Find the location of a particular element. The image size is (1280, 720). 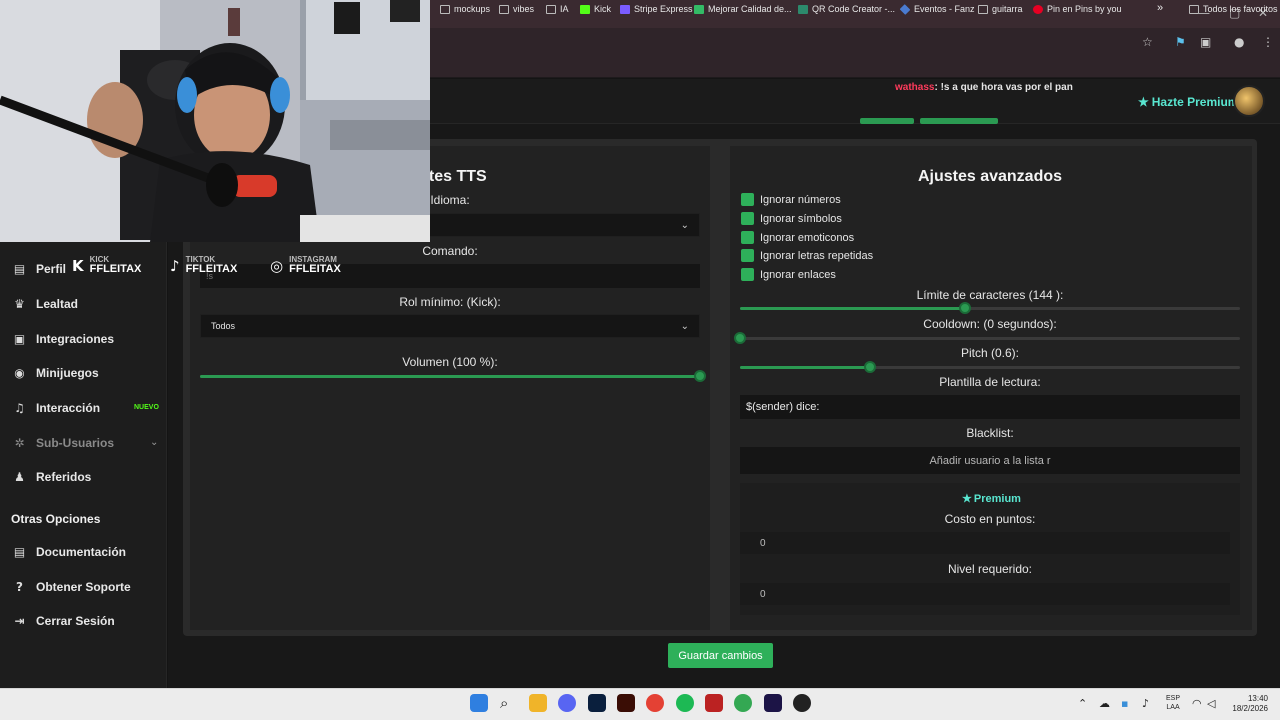

sidebar-section-title: Otras Opciones is located at coordinates (56, 519).